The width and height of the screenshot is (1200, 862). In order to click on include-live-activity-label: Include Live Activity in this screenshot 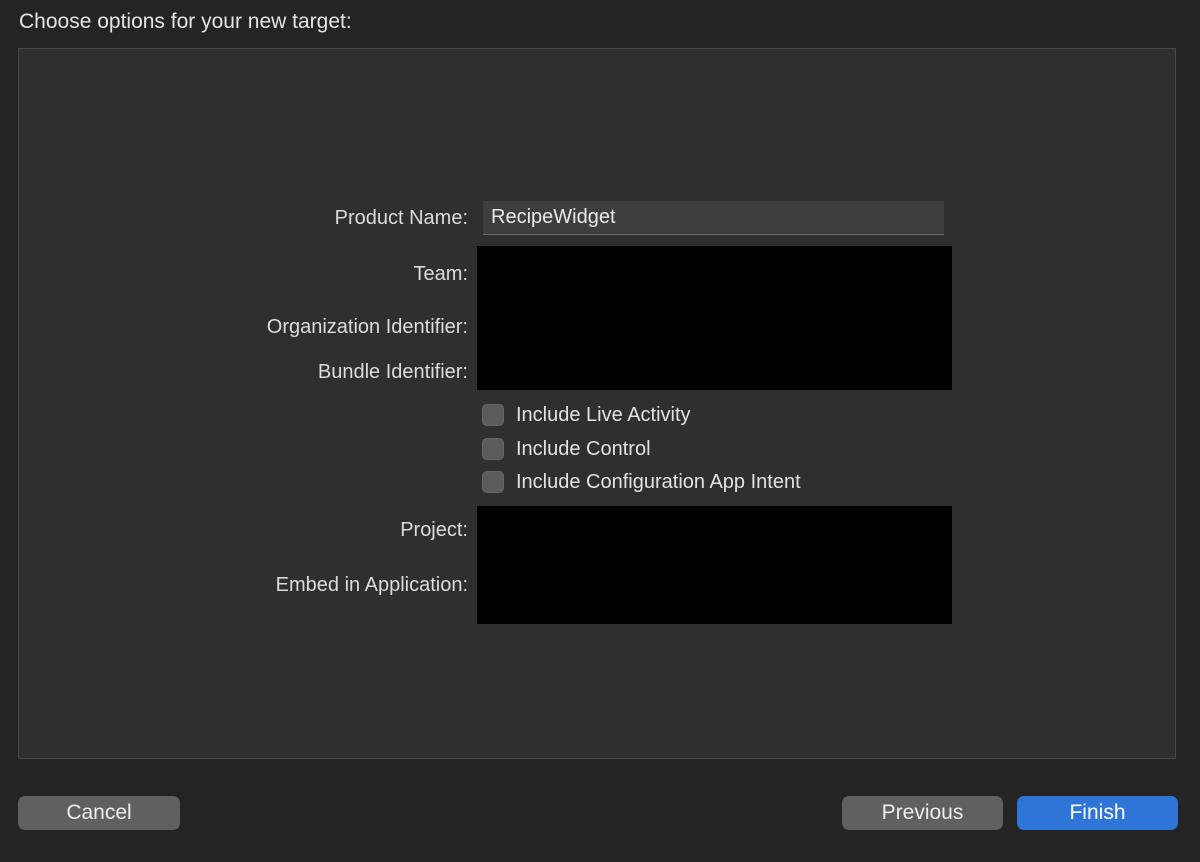, I will do `click(603, 415)`.